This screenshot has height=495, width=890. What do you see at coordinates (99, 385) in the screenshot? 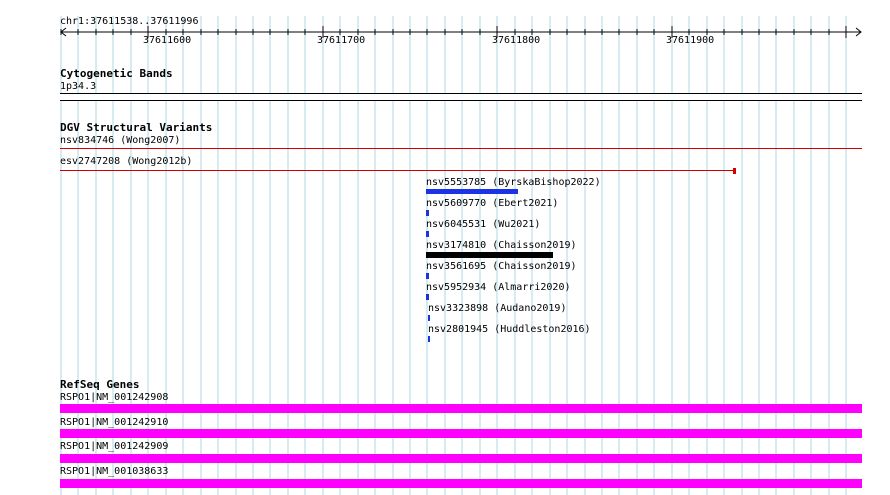
I see `track-title-refseq: RefSeq Genes` at bounding box center [99, 385].